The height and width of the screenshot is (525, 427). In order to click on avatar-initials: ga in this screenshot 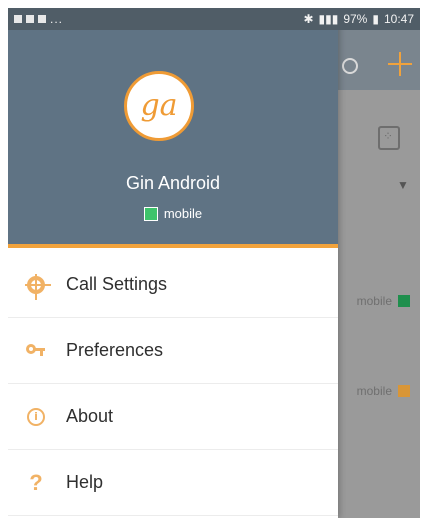, I will do `click(159, 105)`.